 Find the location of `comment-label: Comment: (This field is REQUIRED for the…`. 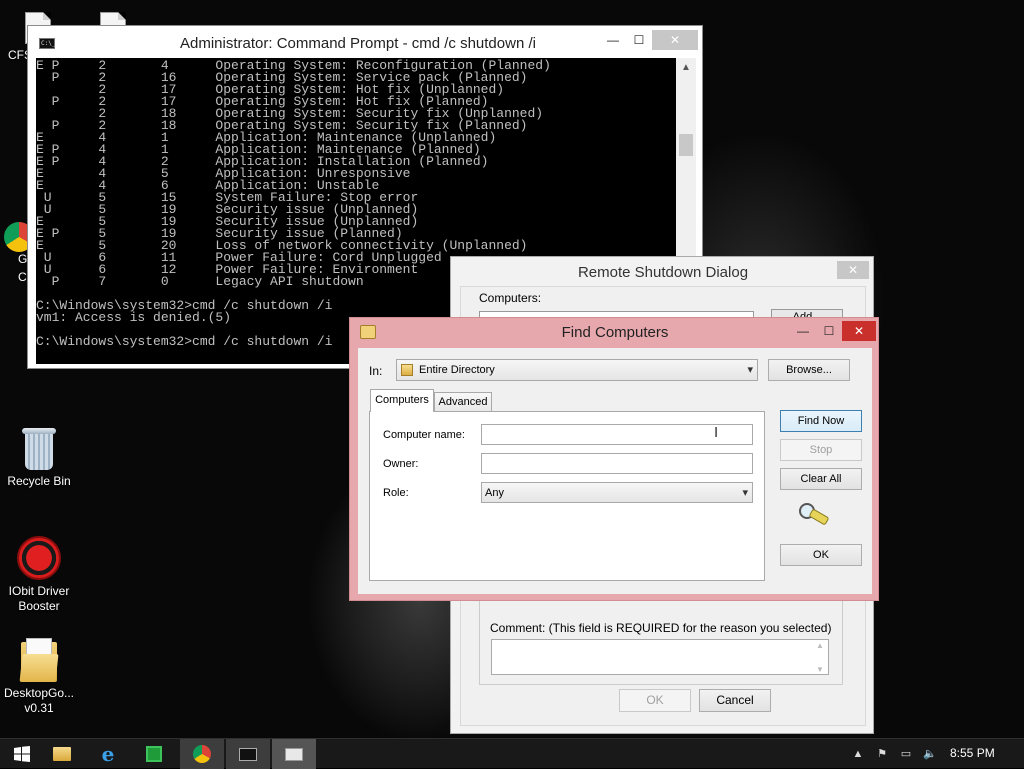

comment-label: Comment: (This field is REQUIRED for the… is located at coordinates (661, 628).